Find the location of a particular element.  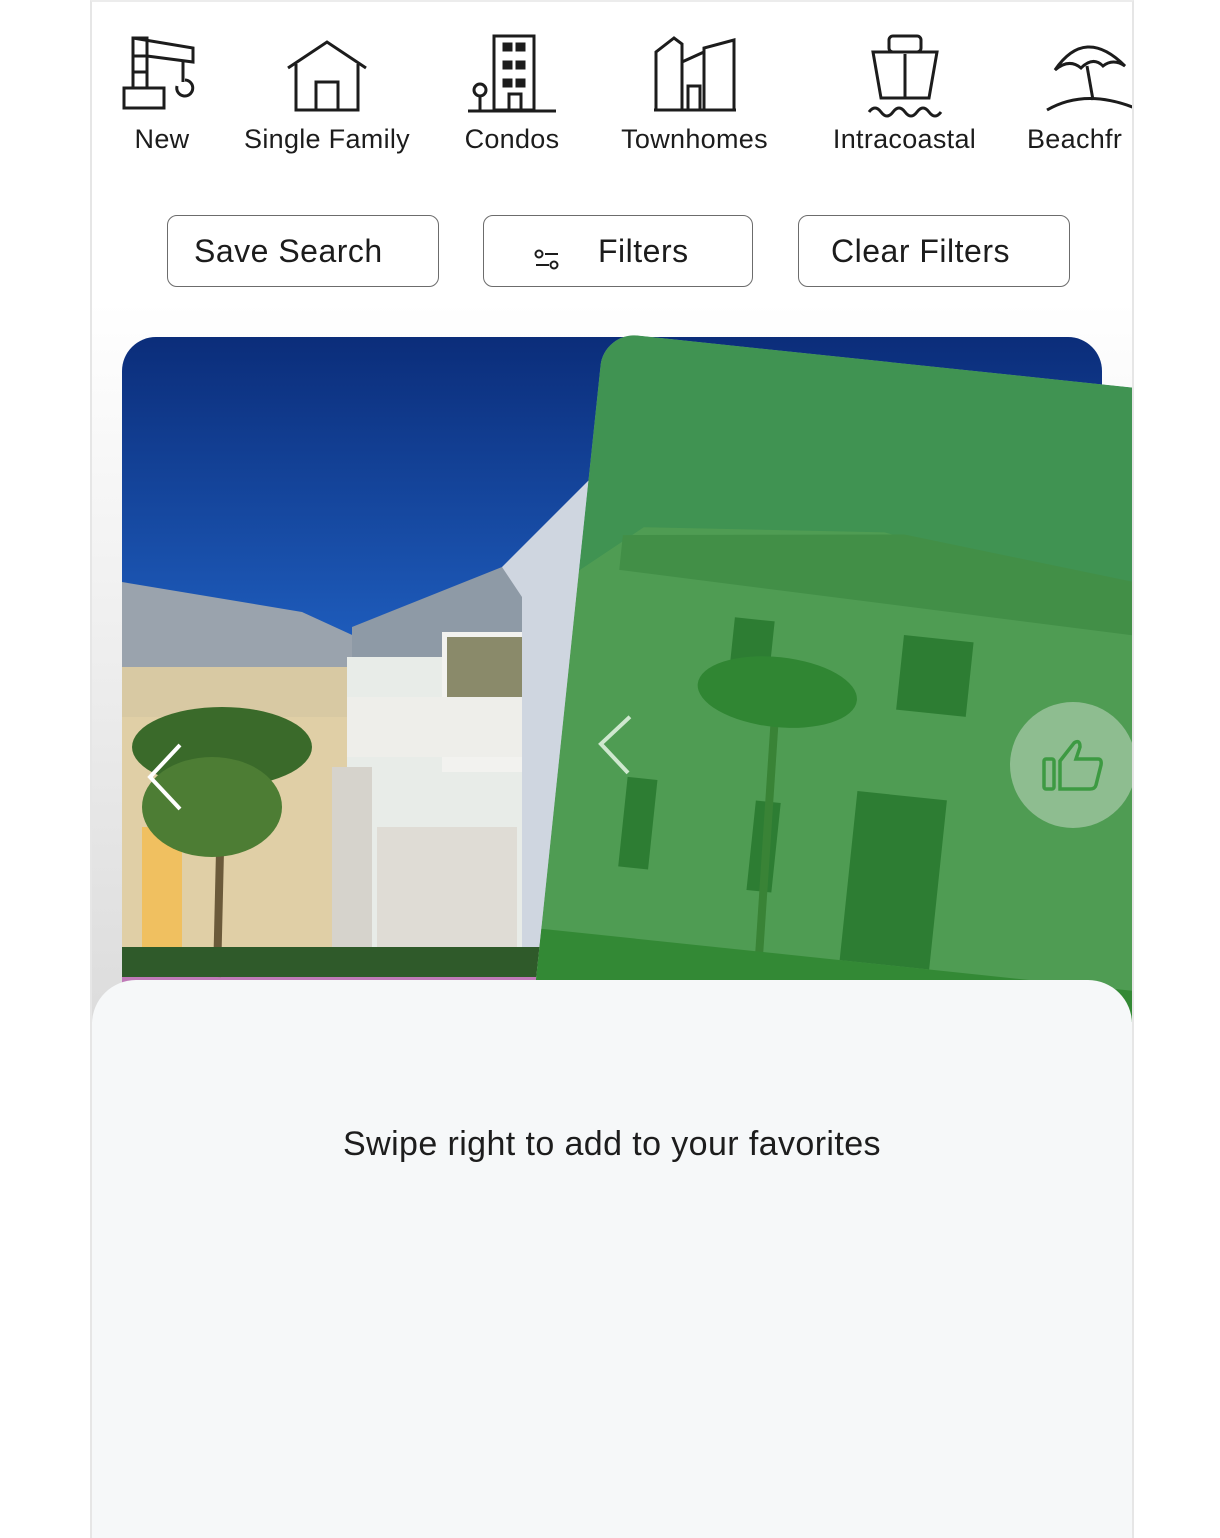

save-search-button: Save Search is located at coordinates (303, 251).